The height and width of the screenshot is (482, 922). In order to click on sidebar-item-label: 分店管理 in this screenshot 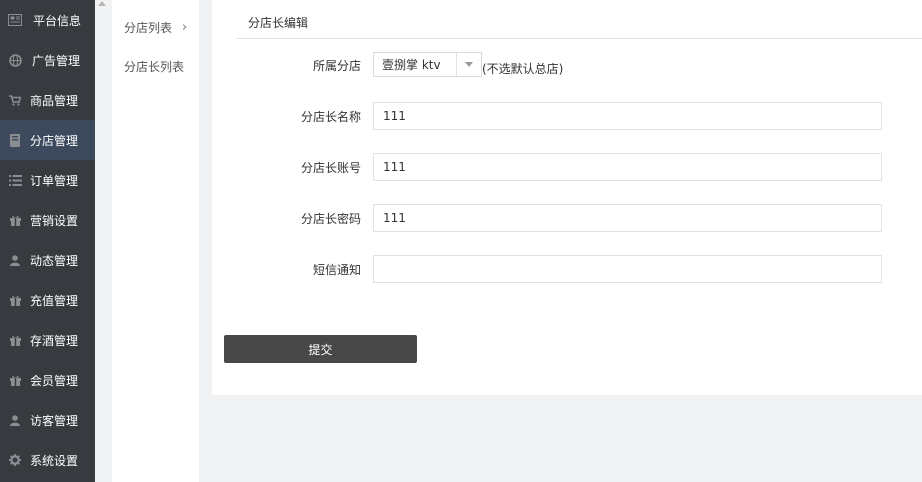, I will do `click(54, 140)`.